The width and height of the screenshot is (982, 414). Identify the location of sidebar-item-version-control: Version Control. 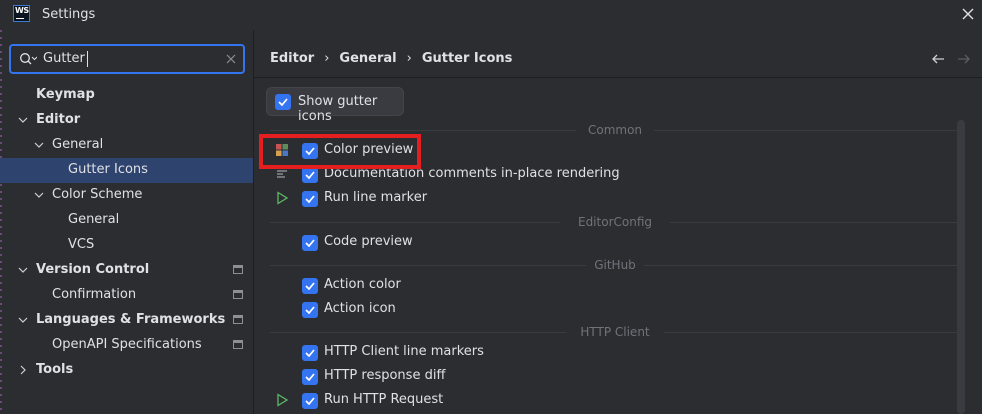
(126, 270).